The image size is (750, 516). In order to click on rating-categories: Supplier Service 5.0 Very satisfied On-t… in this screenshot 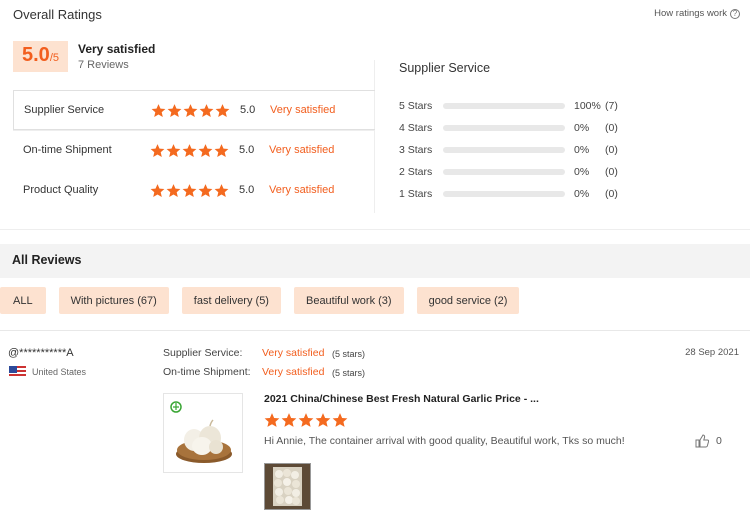, I will do `click(194, 150)`.